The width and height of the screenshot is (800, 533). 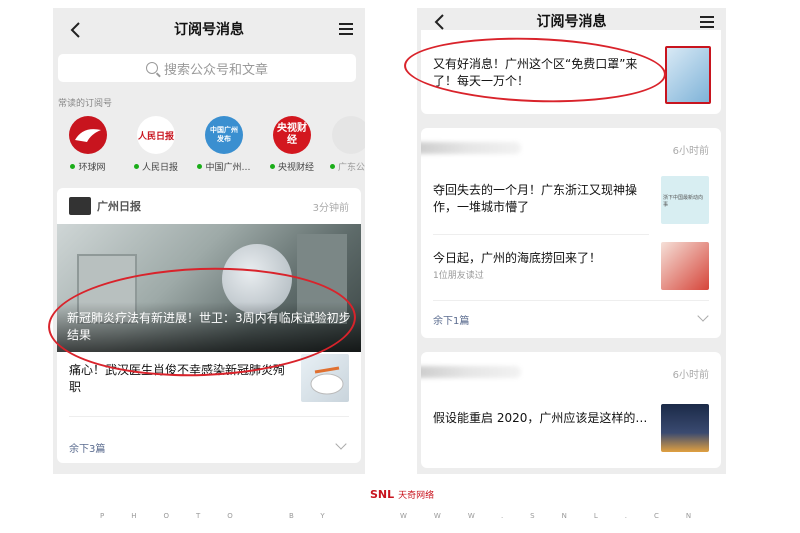 I want to click on search-placeholder: 搜索公众号和文章, so click(x=215, y=70).